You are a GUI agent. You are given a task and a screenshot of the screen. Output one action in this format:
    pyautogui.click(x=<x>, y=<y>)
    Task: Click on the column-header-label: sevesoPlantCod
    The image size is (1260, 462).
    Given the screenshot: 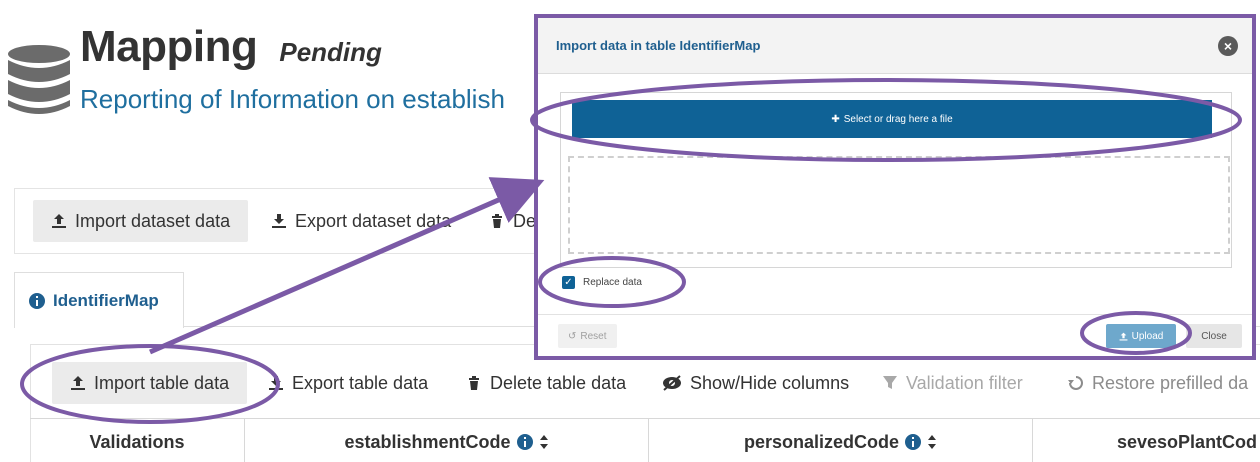 What is the action you would take?
    pyautogui.click(x=1187, y=441)
    